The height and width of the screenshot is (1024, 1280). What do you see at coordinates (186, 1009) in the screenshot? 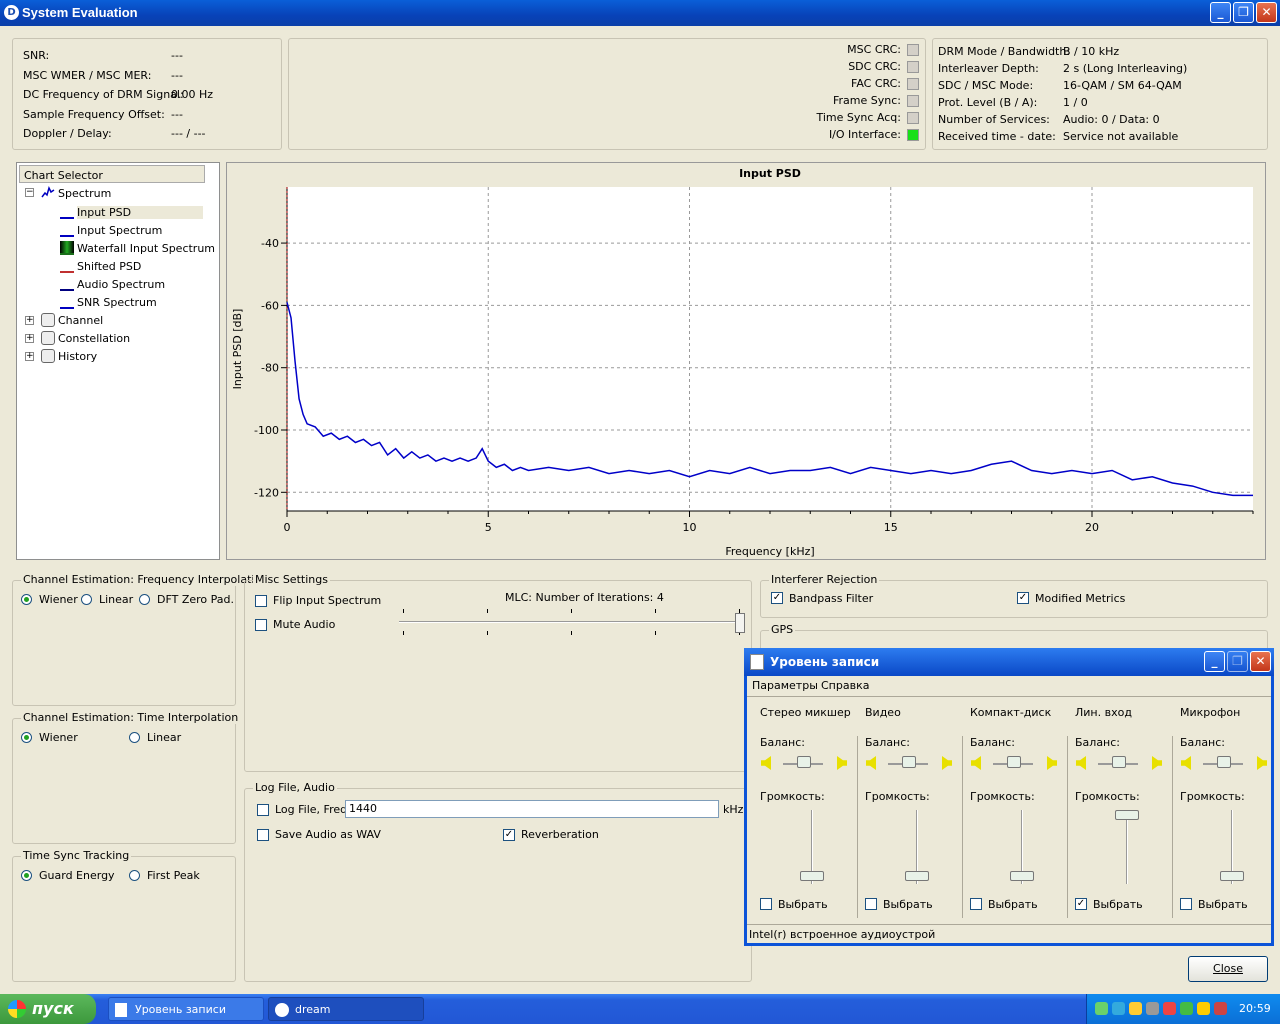
I see `task-recording-level: Уровень записи` at bounding box center [186, 1009].